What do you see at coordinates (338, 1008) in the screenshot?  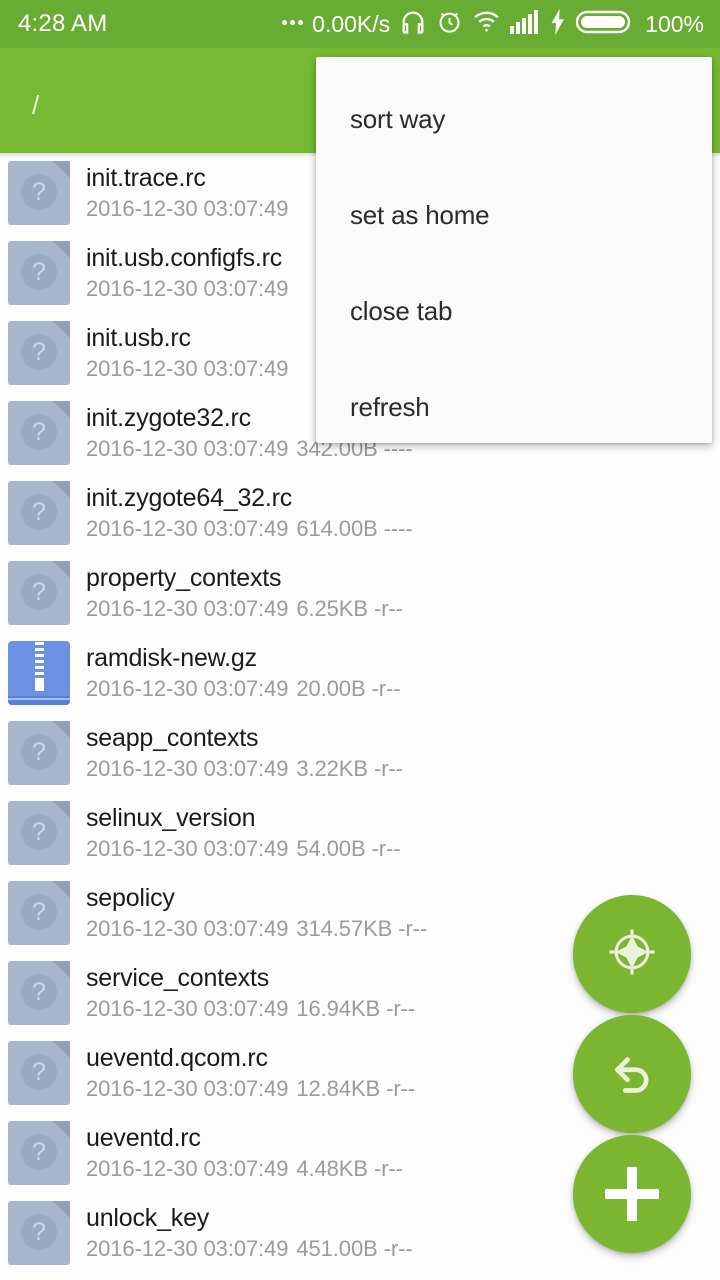 I see `file-size: 16.94KB` at bounding box center [338, 1008].